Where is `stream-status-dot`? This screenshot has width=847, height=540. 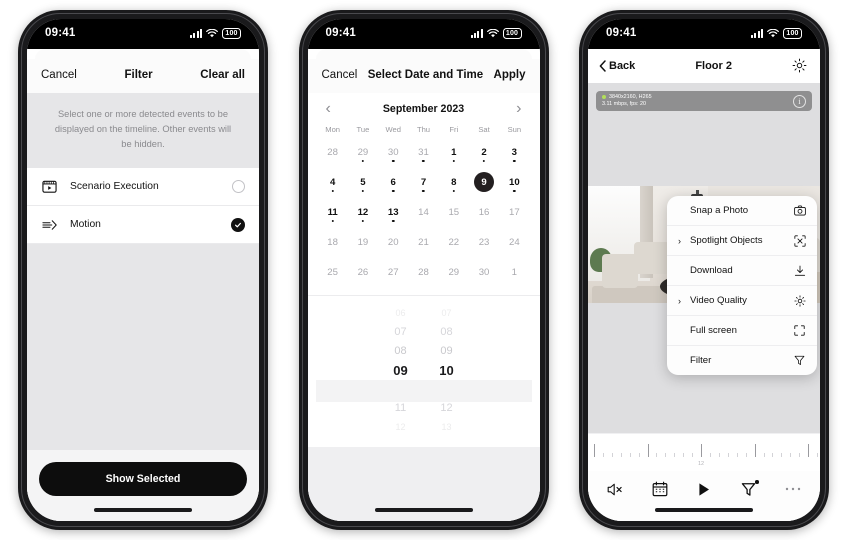 stream-status-dot is located at coordinates (604, 96).